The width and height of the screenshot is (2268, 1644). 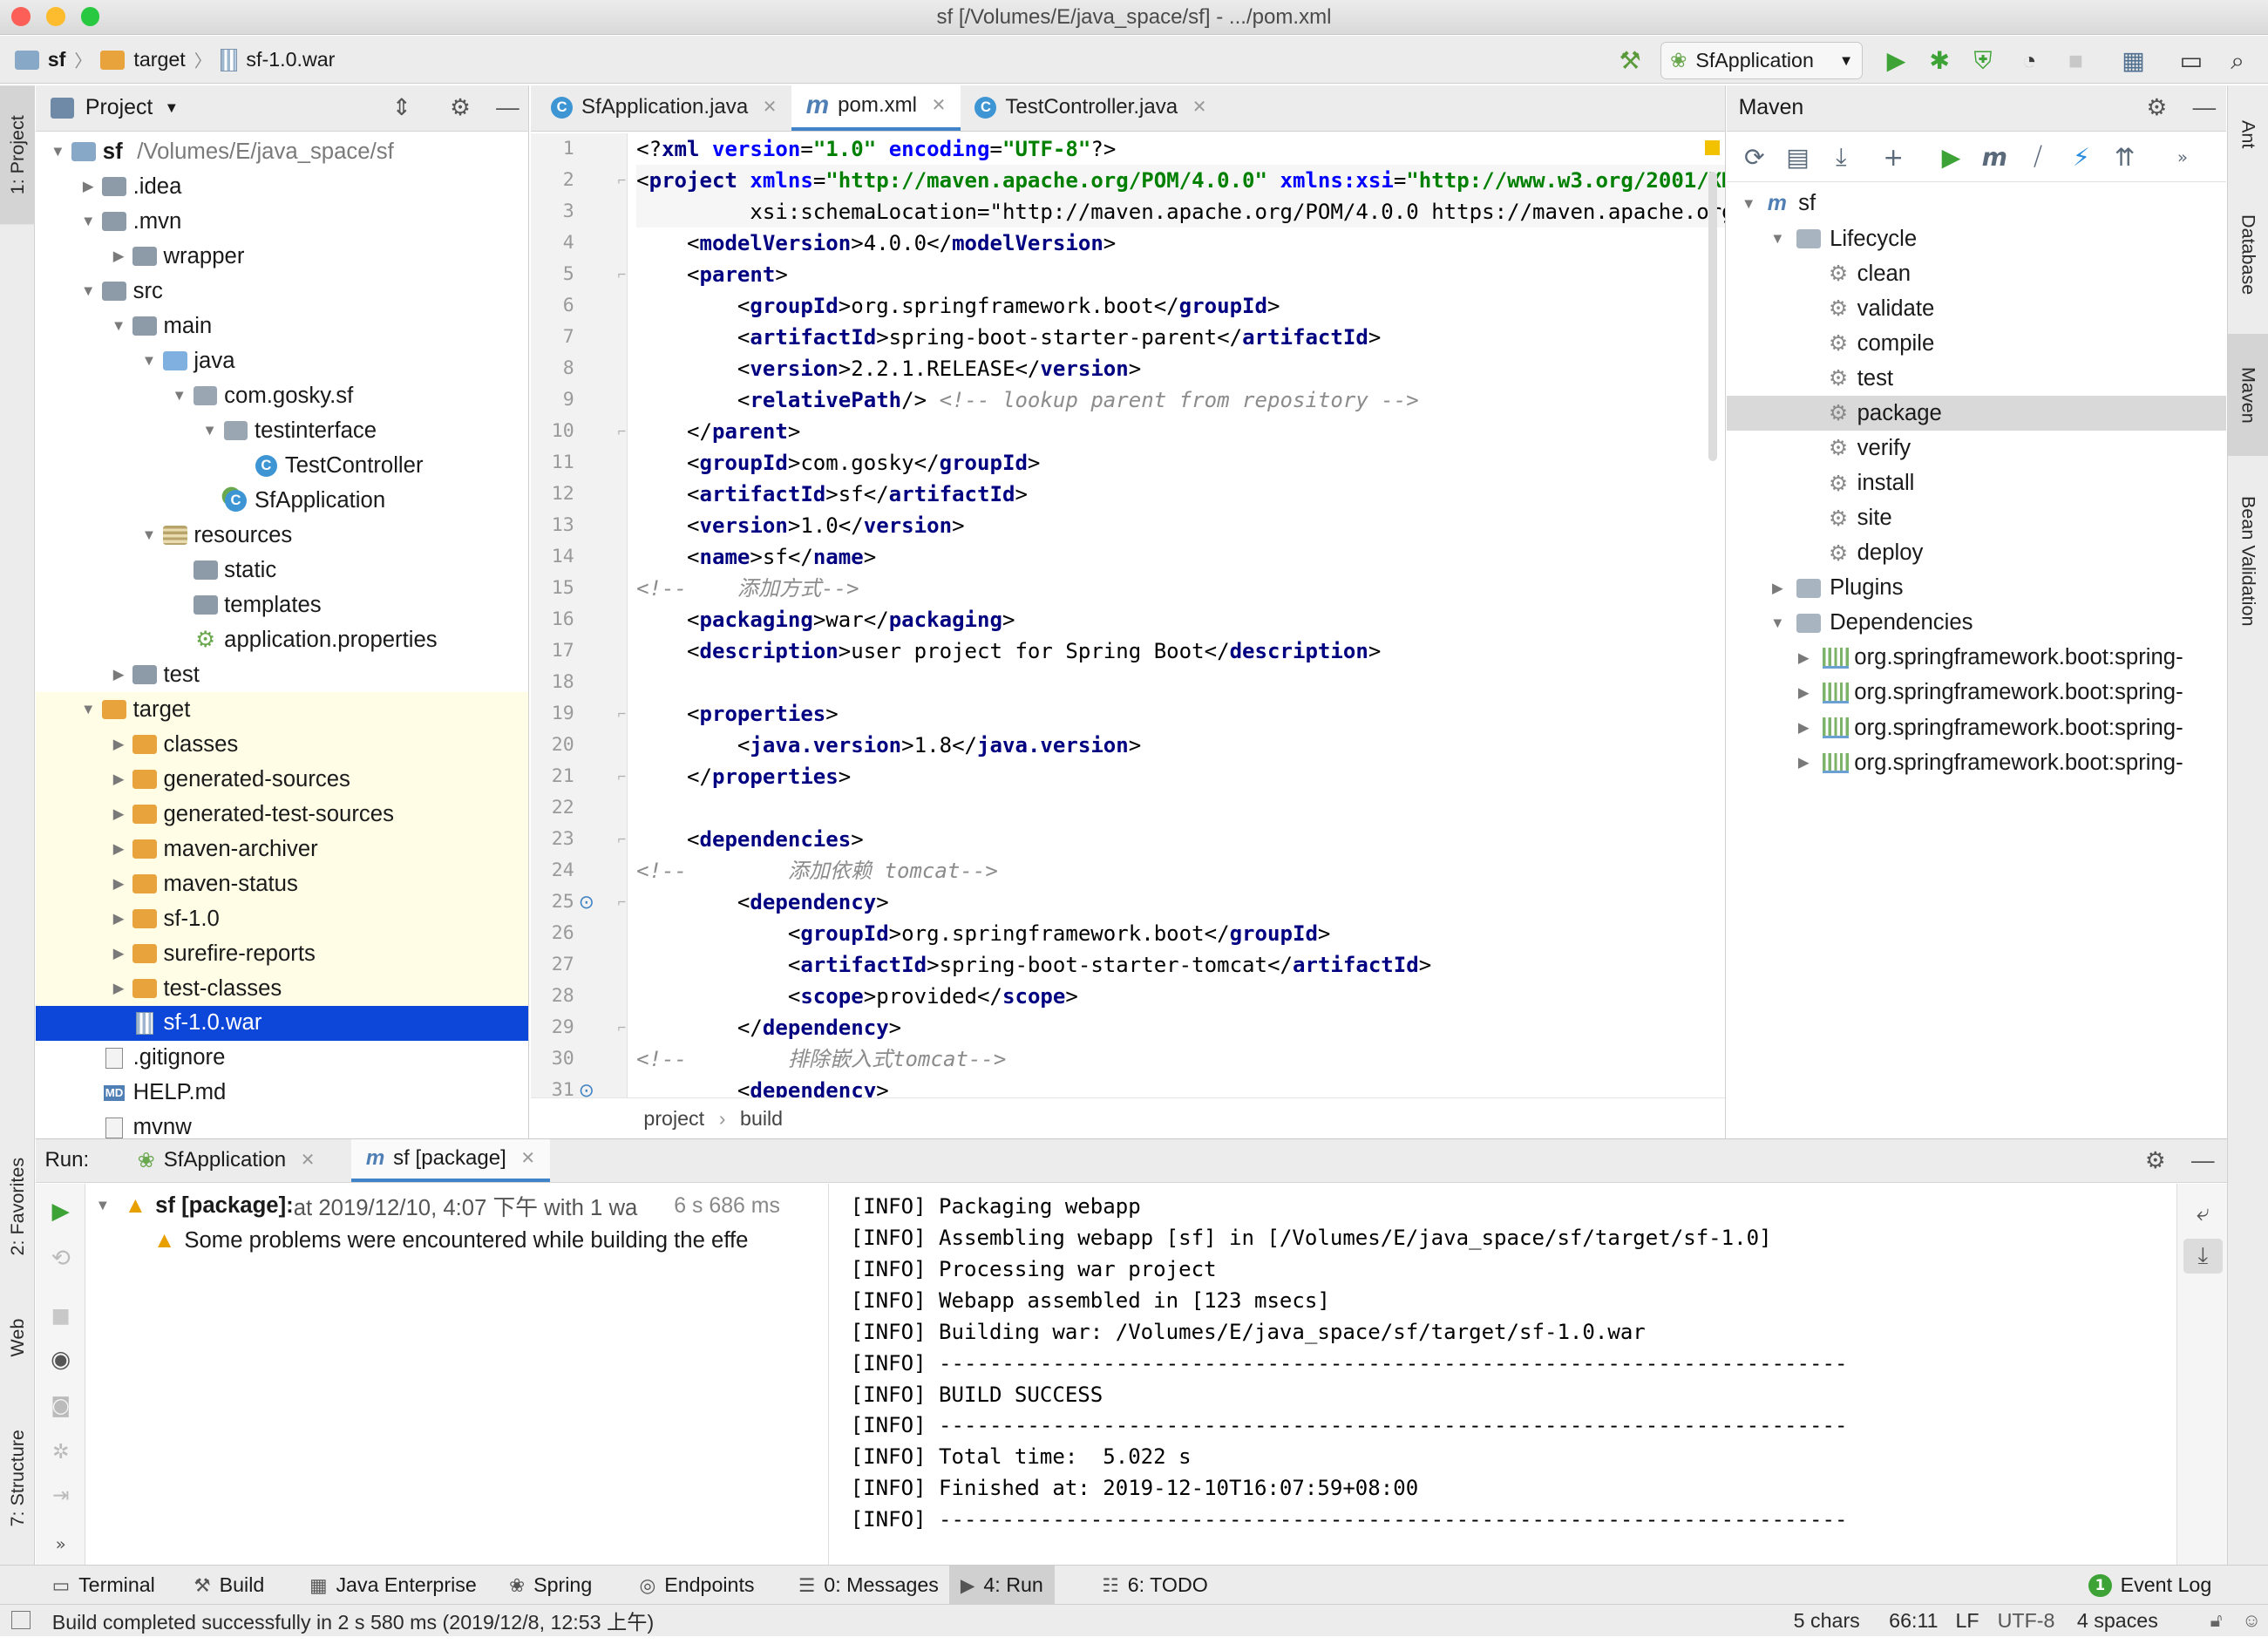 What do you see at coordinates (1091, 108) in the screenshot?
I see `editor-tab-testcontroller-java: C TestController.java ✕` at bounding box center [1091, 108].